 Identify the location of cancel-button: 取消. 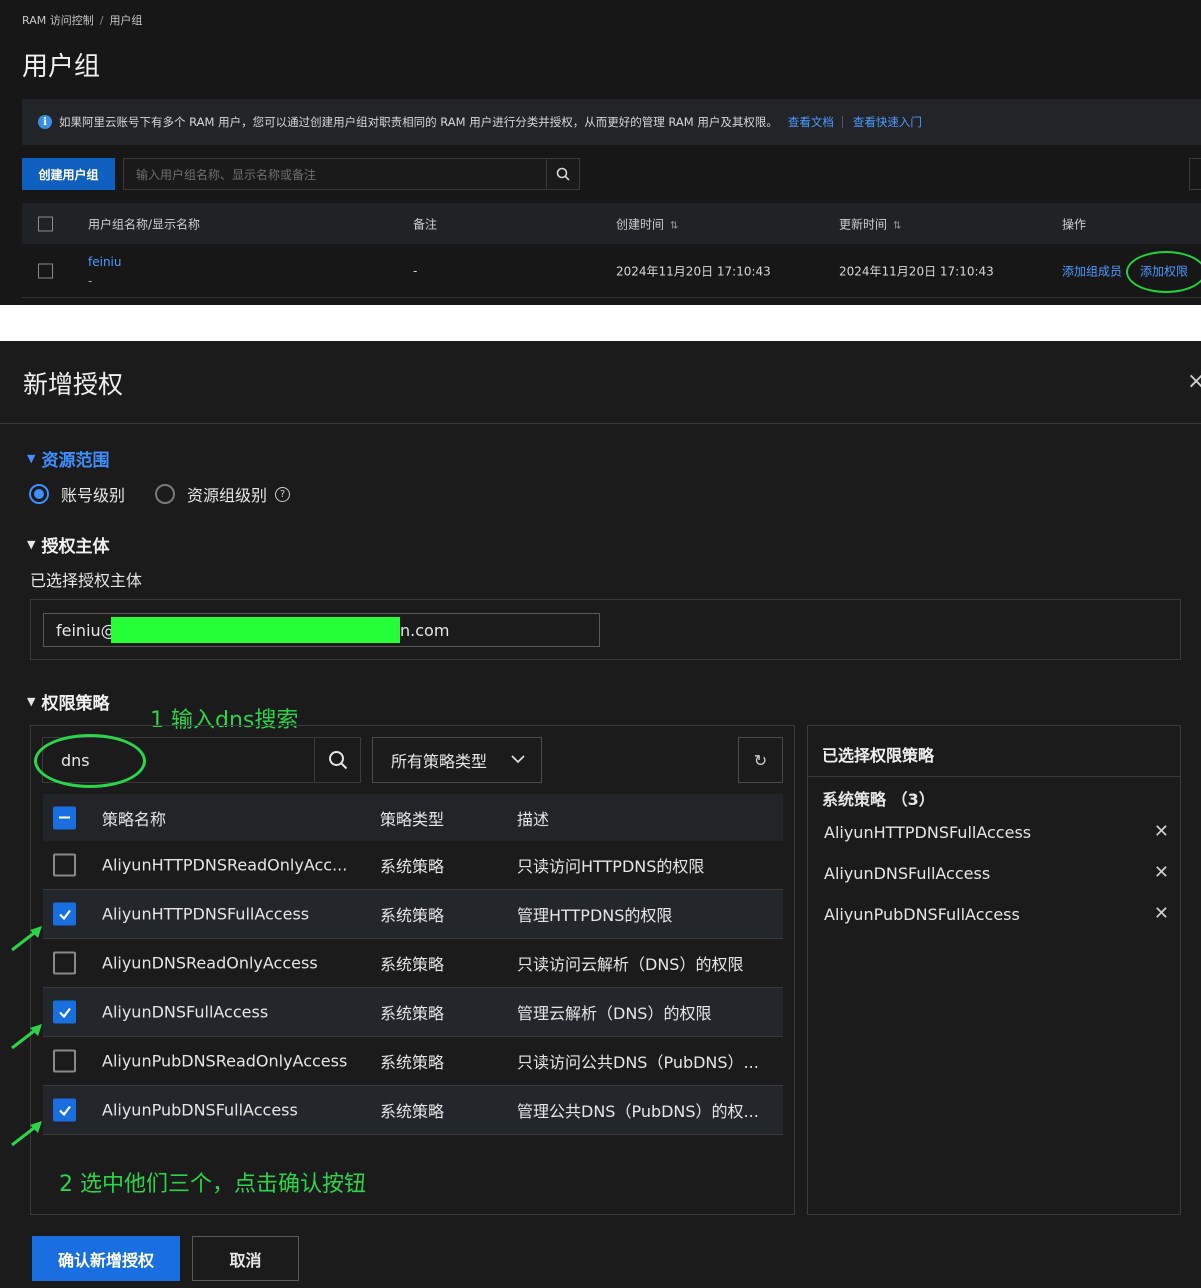
(245, 1258).